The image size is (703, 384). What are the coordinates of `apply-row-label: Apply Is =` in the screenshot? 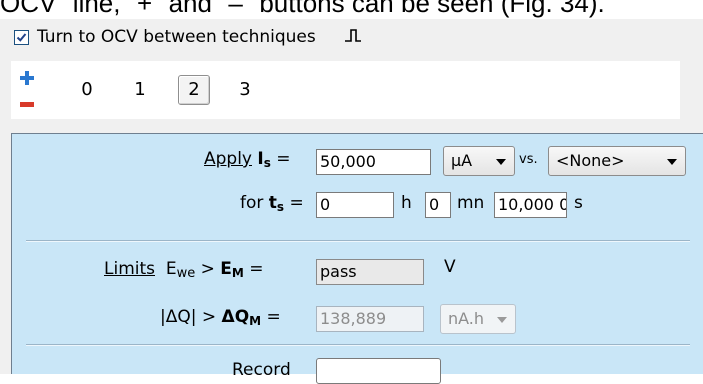 It's located at (247, 159).